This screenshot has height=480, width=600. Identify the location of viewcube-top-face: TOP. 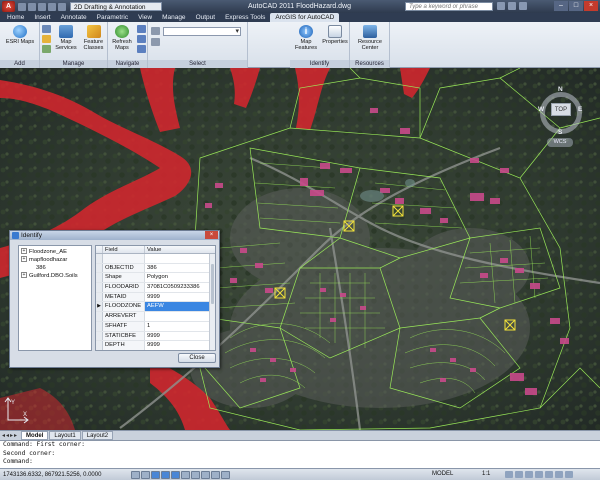
(561, 109).